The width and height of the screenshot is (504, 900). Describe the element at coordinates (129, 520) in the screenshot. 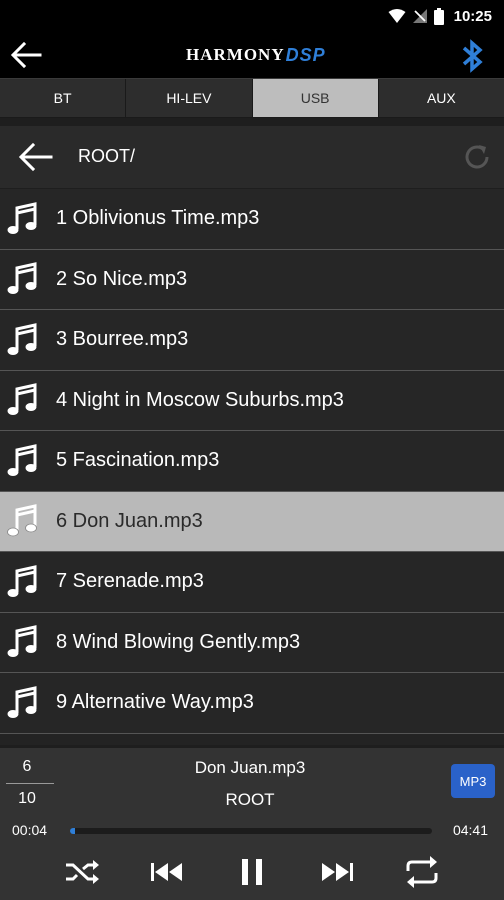

I see `file-name: 6 Don Juan.mp3` at that location.